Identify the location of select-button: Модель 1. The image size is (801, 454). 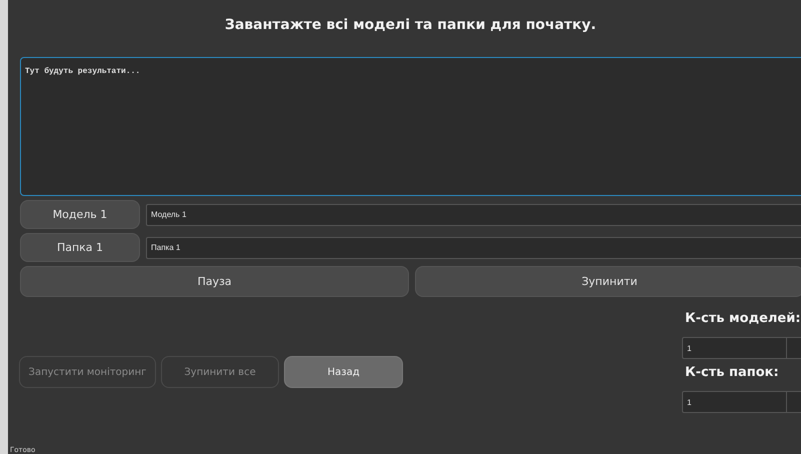
(80, 214).